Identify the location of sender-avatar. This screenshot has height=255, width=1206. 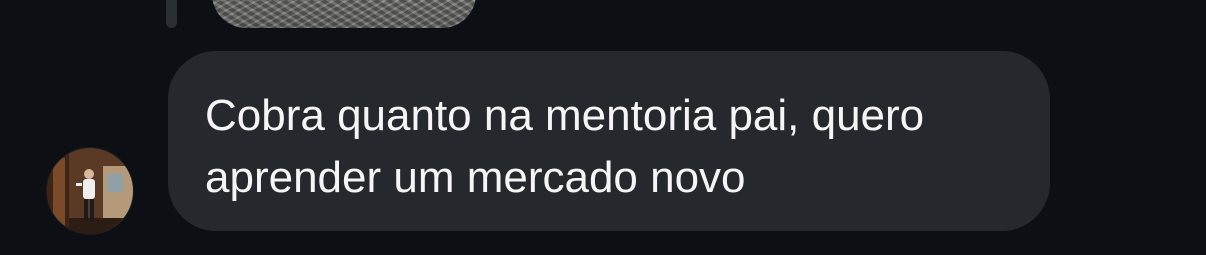
(90, 191).